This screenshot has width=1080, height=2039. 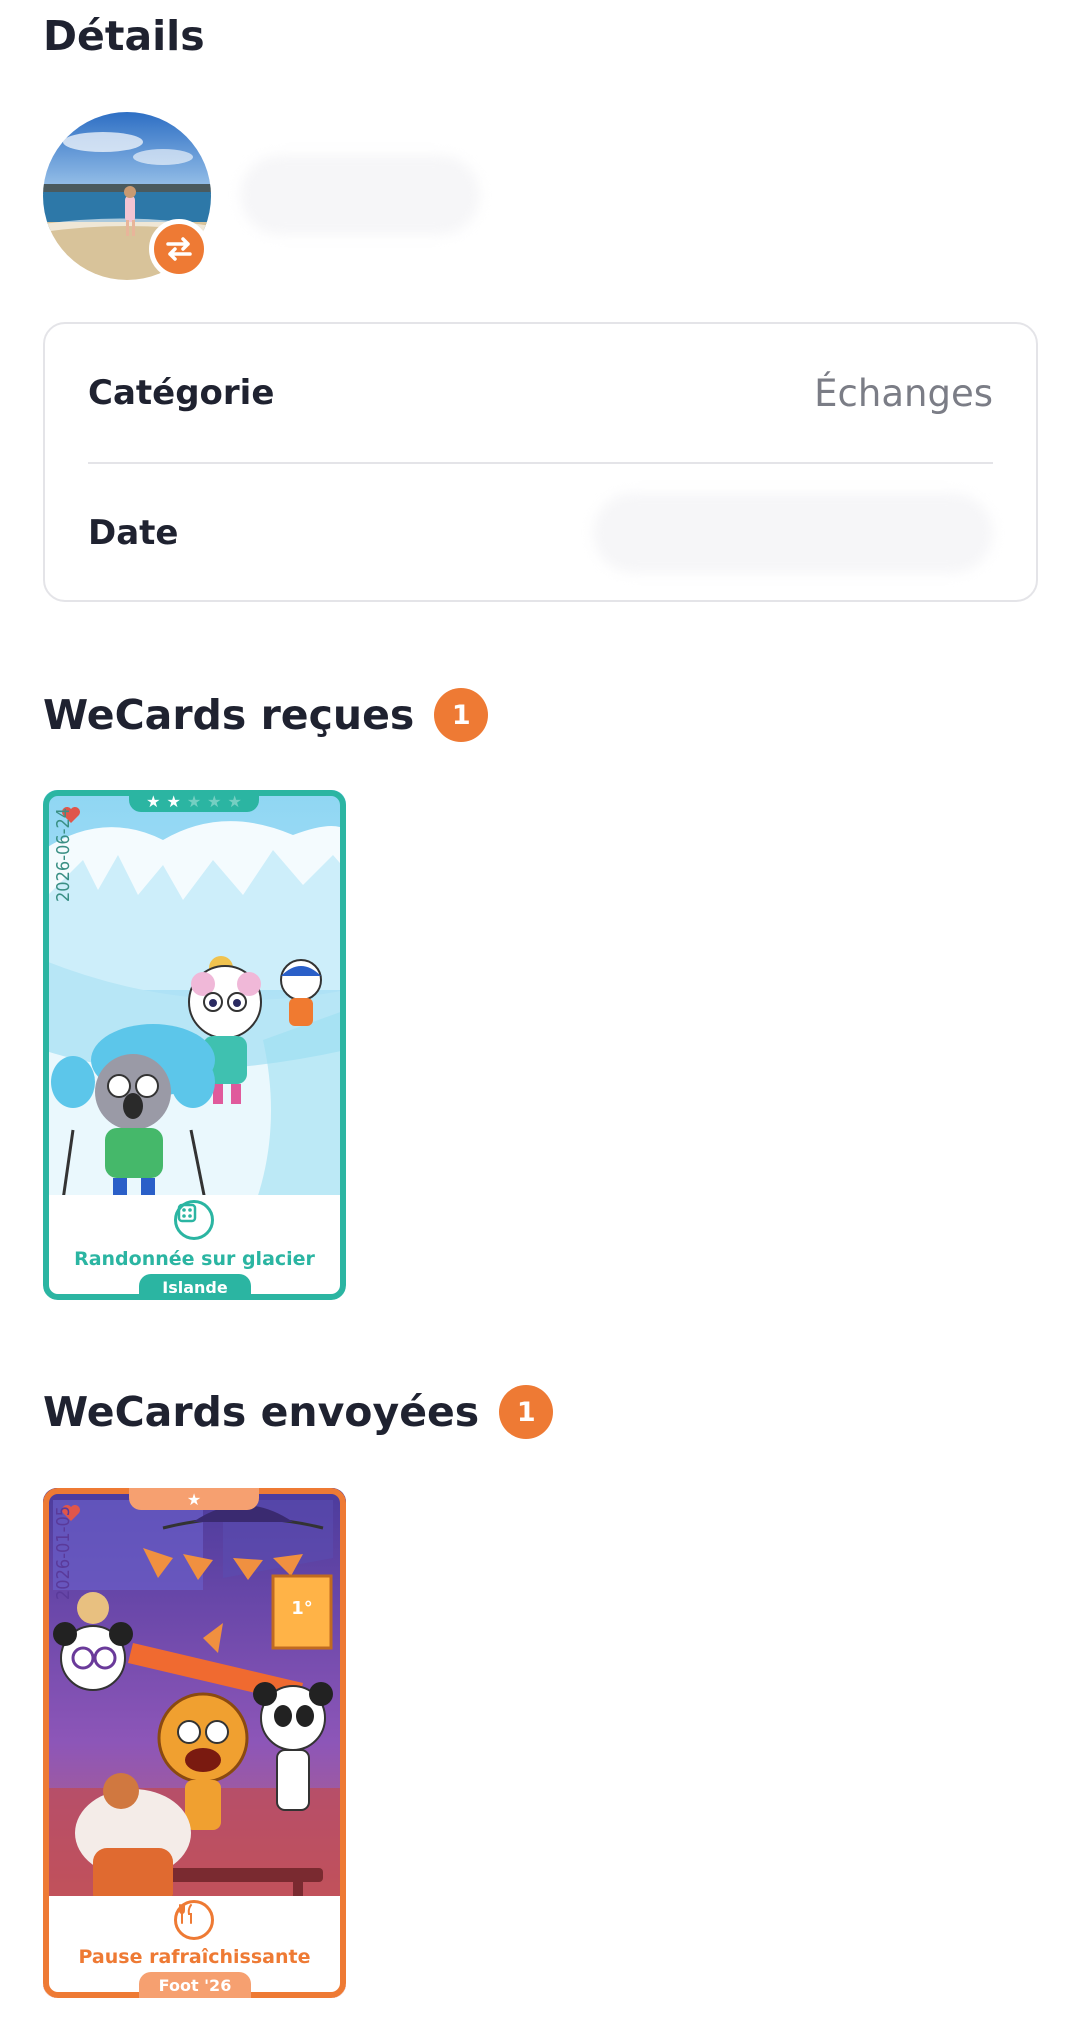 I want to click on sent-count-badge: 1, so click(x=526, y=1412).